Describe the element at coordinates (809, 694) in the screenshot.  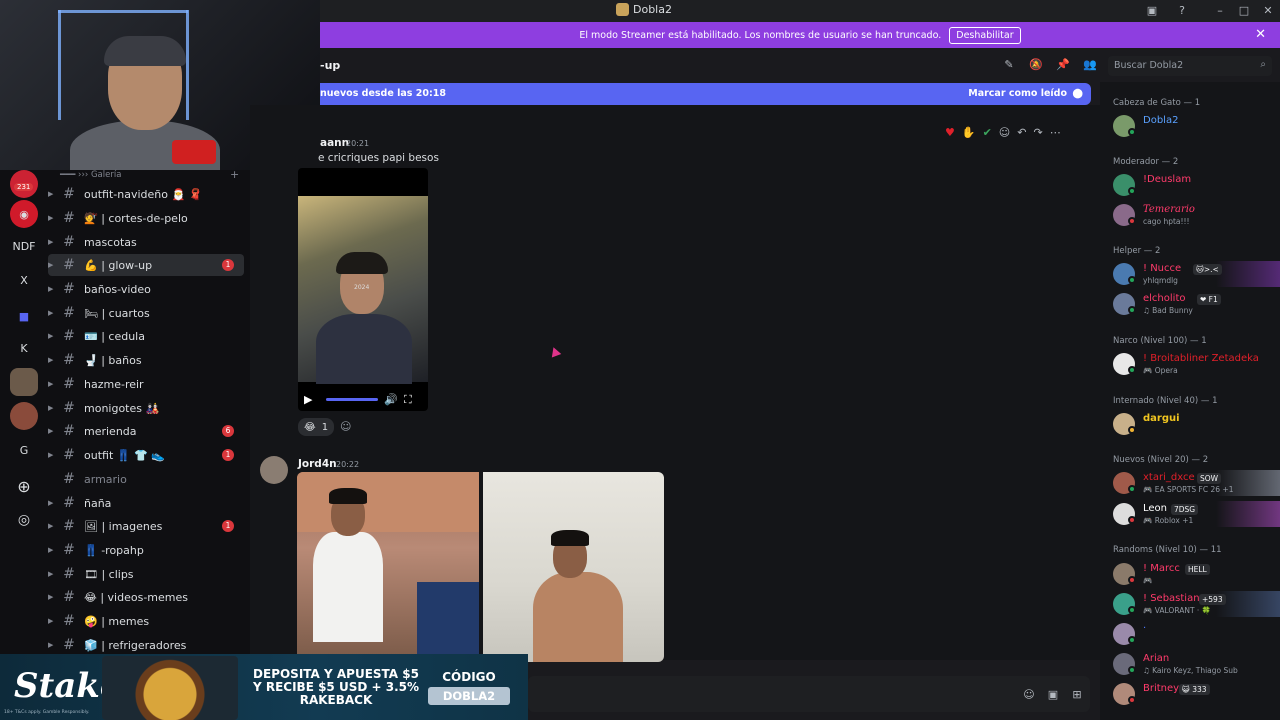
I see `message-composer` at that location.